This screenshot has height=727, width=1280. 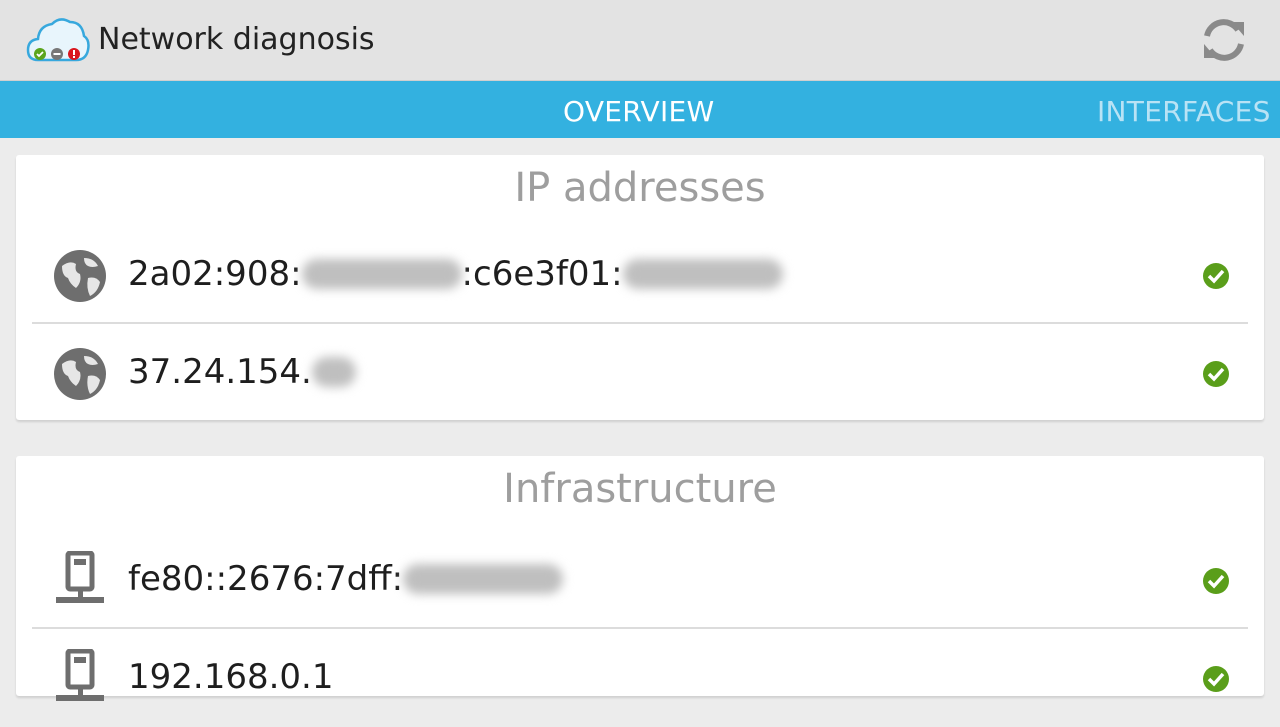 I want to click on tab-interfaces: INTERFACES, so click(x=1184, y=111).